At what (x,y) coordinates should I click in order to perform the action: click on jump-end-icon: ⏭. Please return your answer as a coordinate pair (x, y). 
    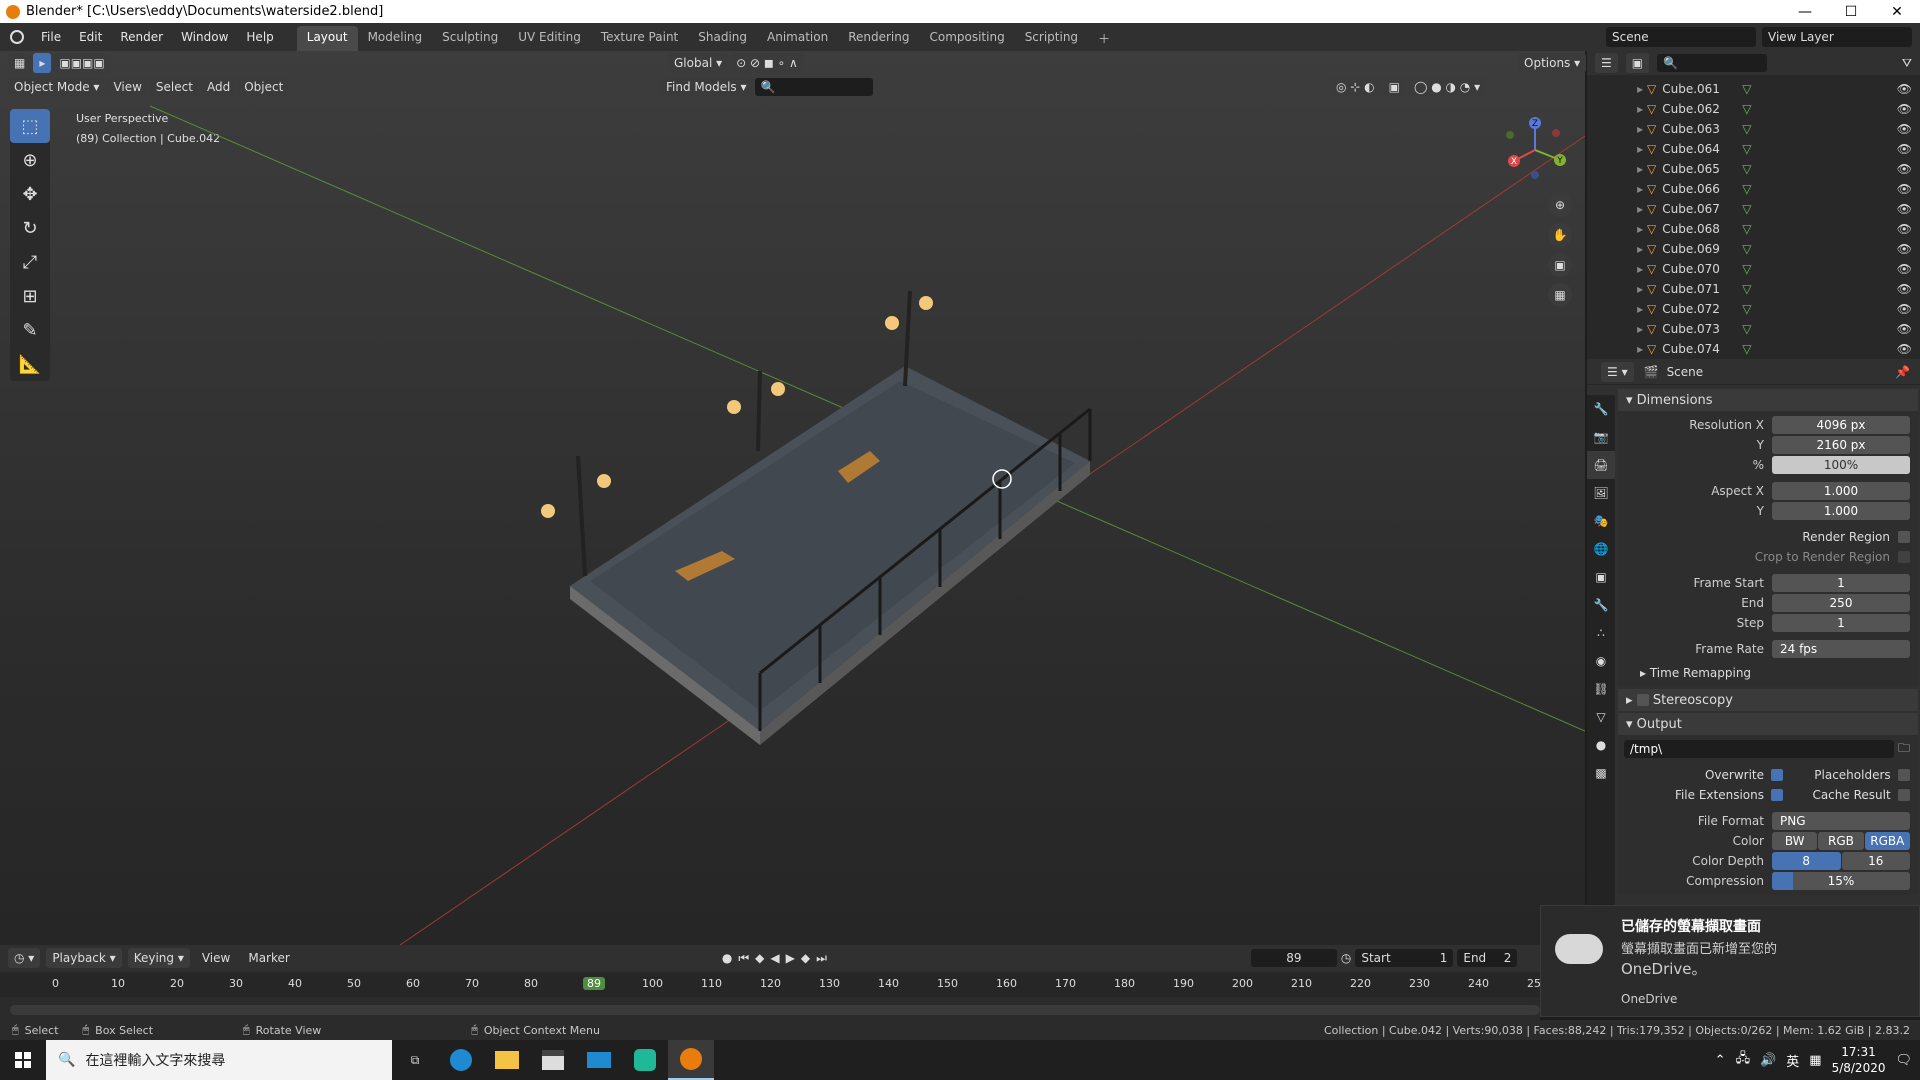
    Looking at the image, I should click on (821, 958).